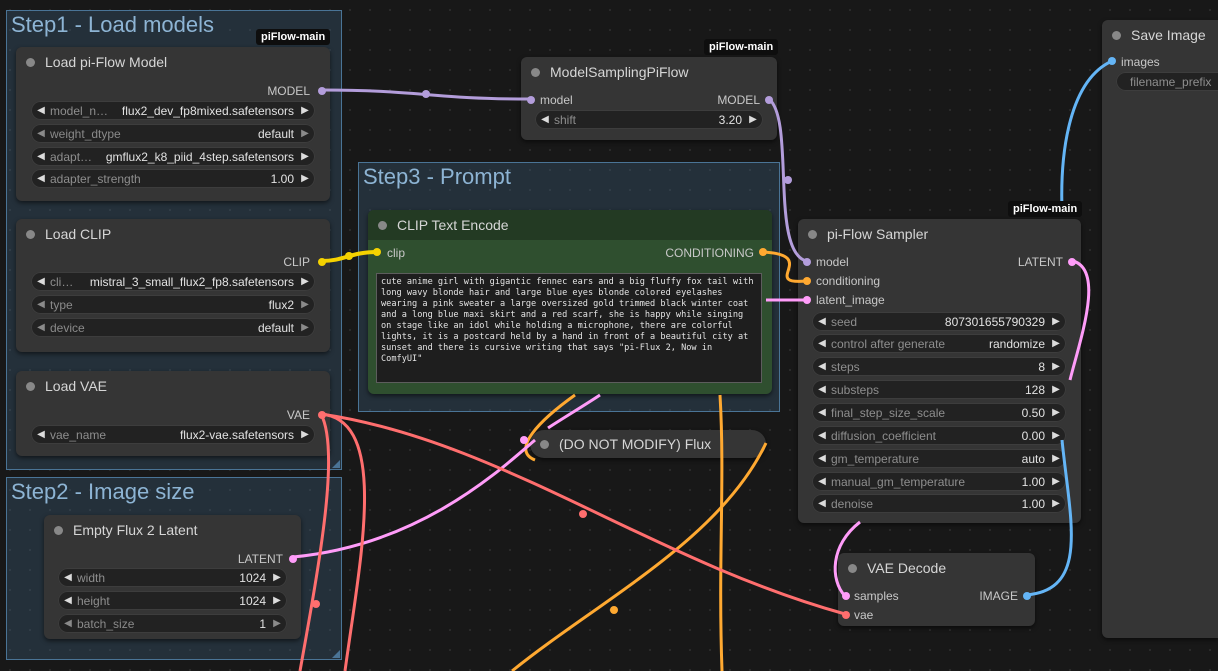  Describe the element at coordinates (939, 481) in the screenshot. I see `manual-gm-temperature-number: ◀ manual_gm_temperature 1.00 ▶` at that location.